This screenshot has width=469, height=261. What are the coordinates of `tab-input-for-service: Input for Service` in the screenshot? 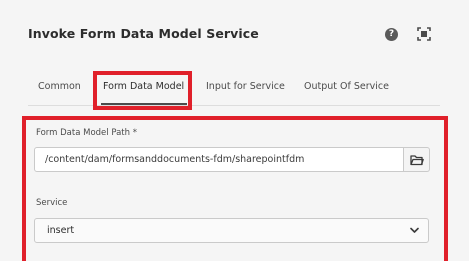 It's located at (245, 87).